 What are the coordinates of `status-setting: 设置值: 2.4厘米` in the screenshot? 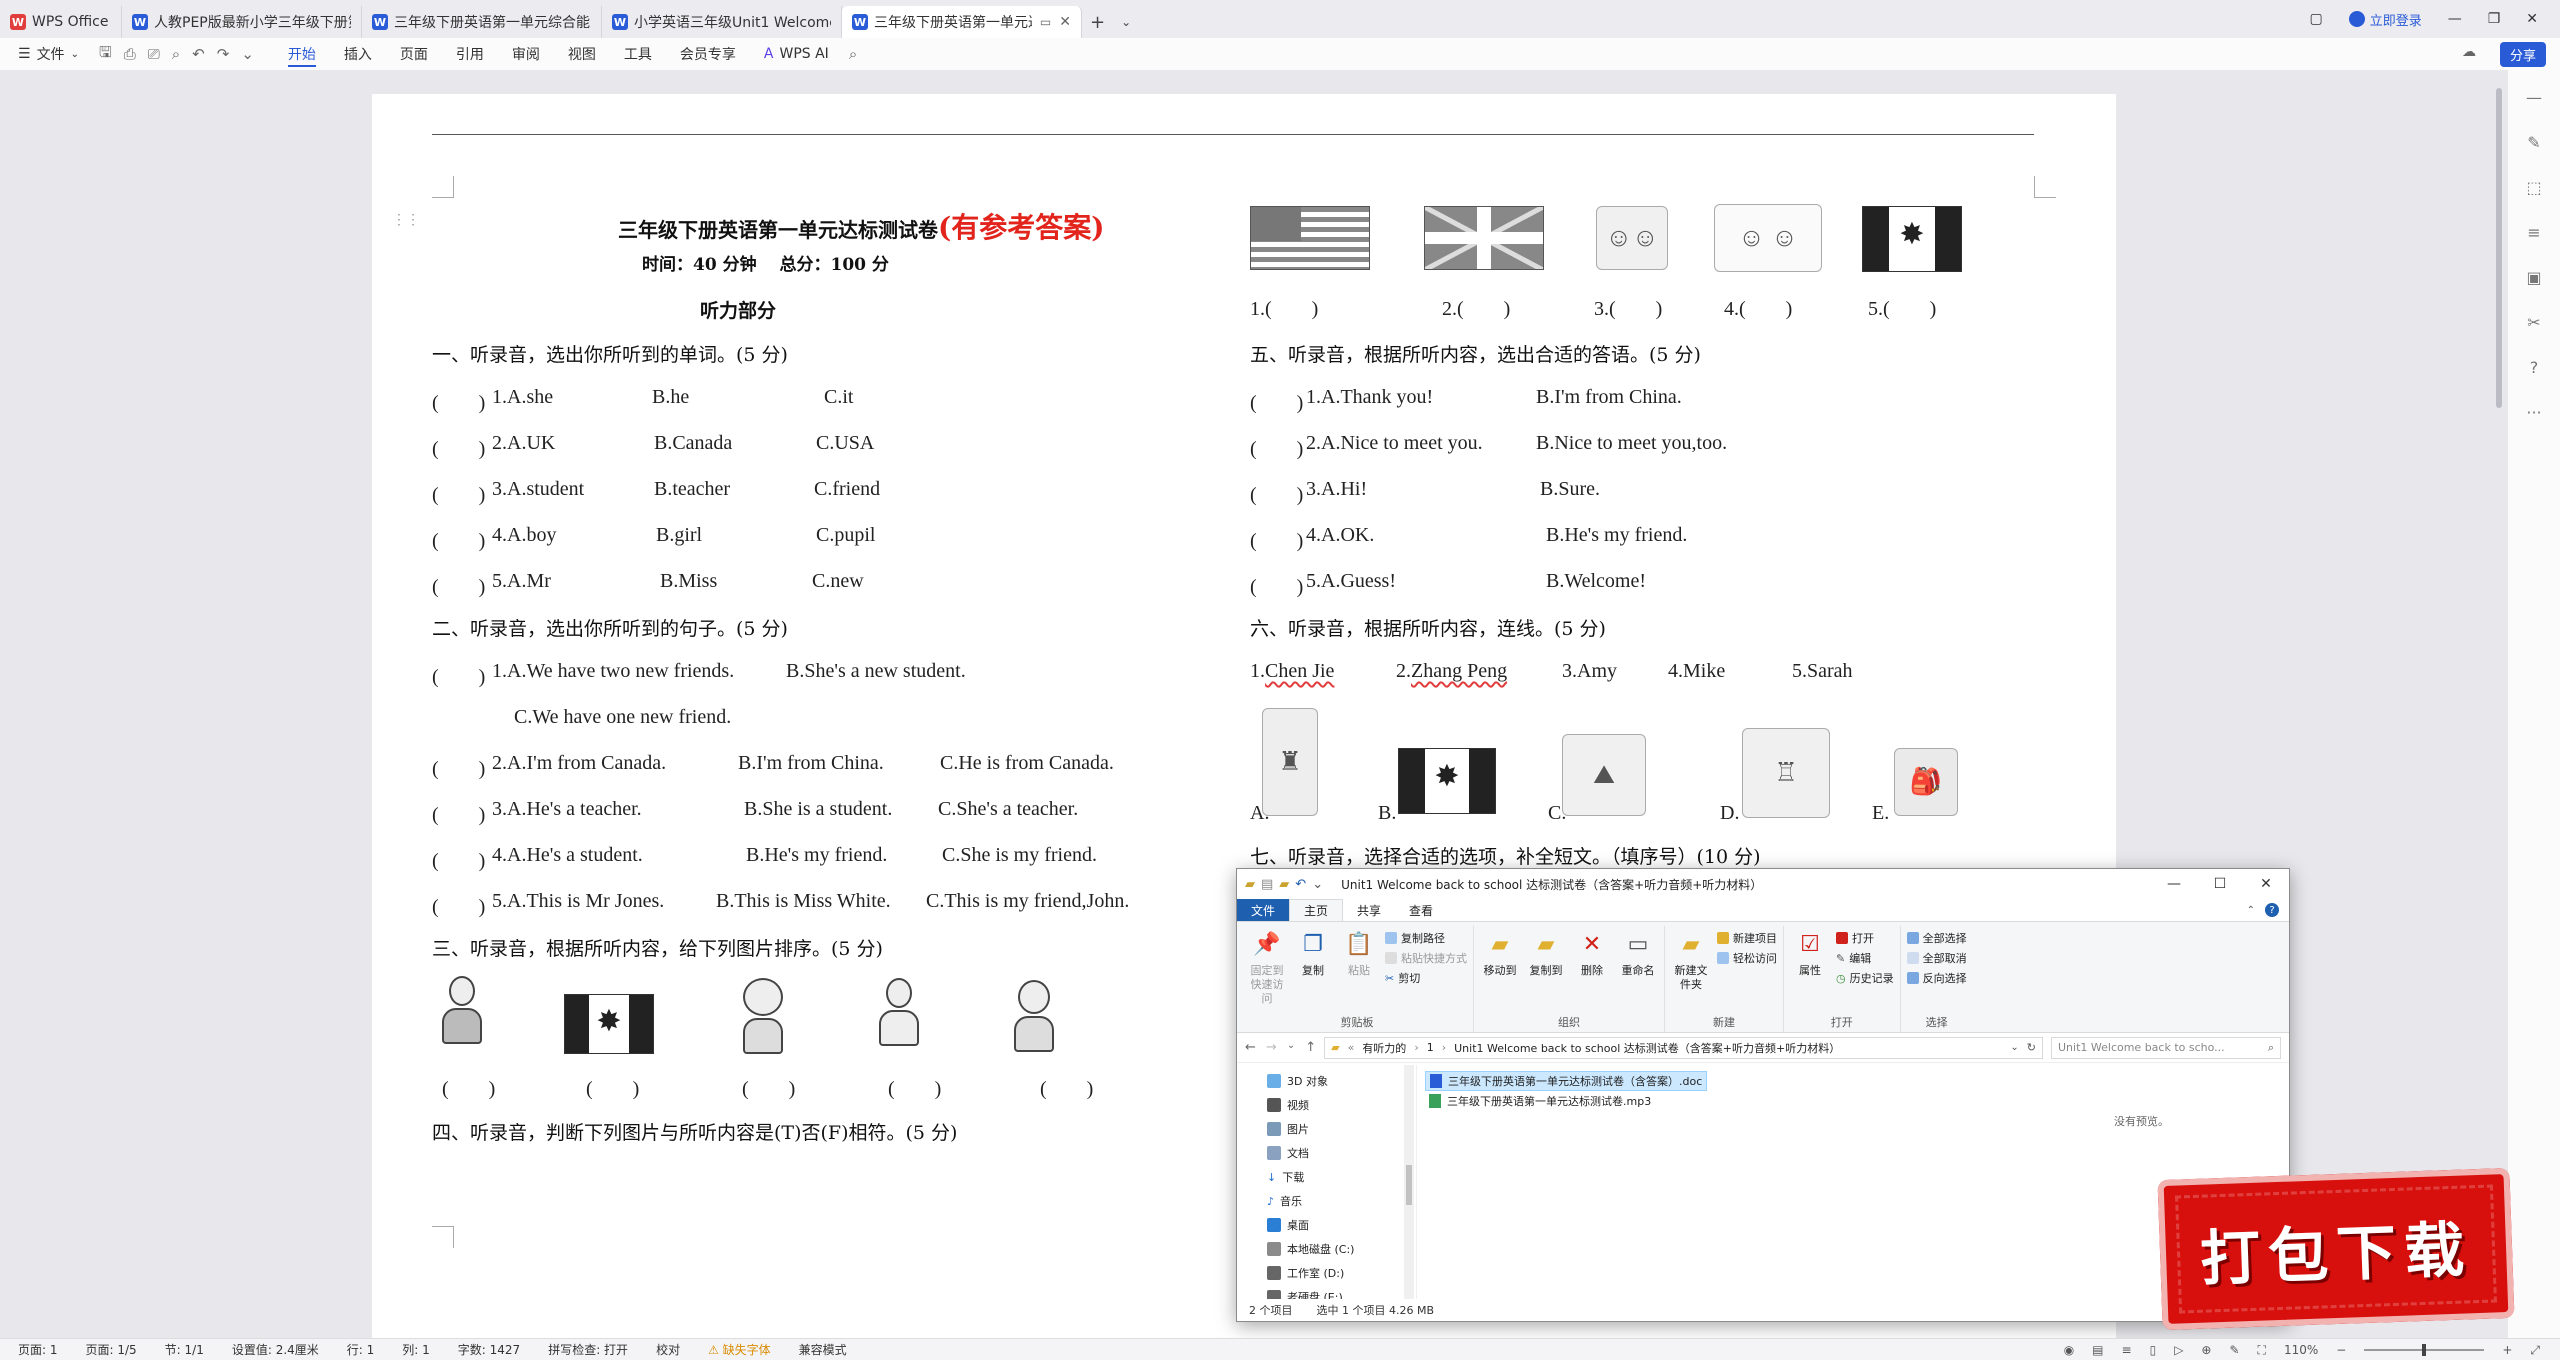 It's located at (275, 1349).